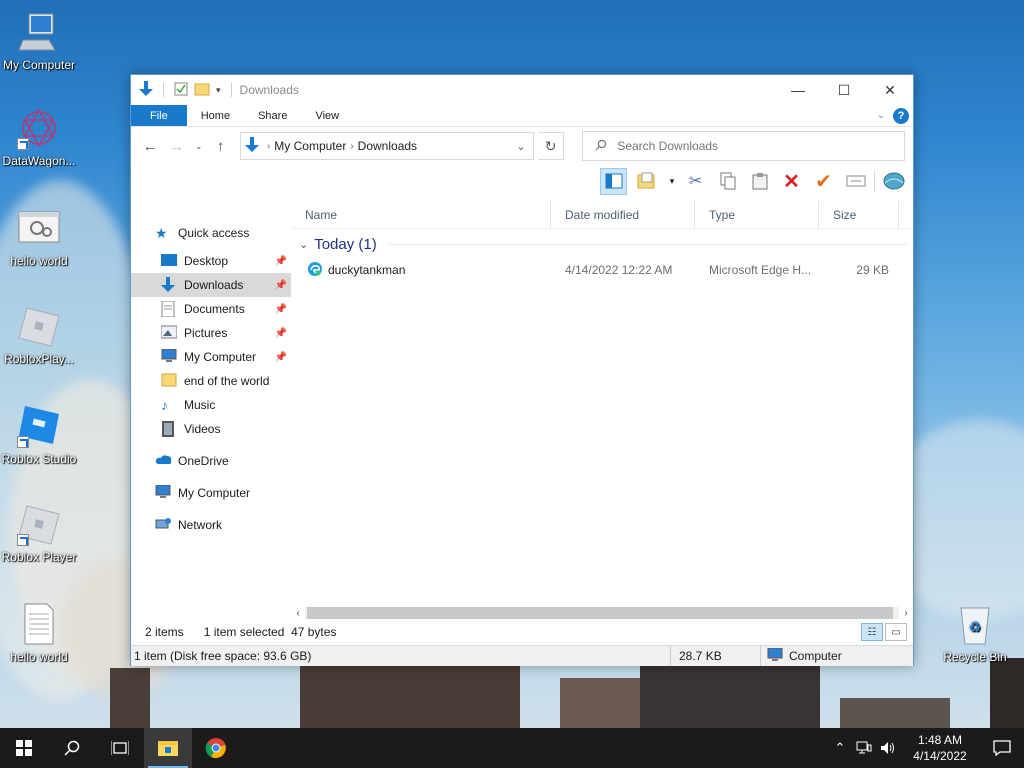  Describe the element at coordinates (198, 146) in the screenshot. I see `recent-locations-button: ⌄` at that location.